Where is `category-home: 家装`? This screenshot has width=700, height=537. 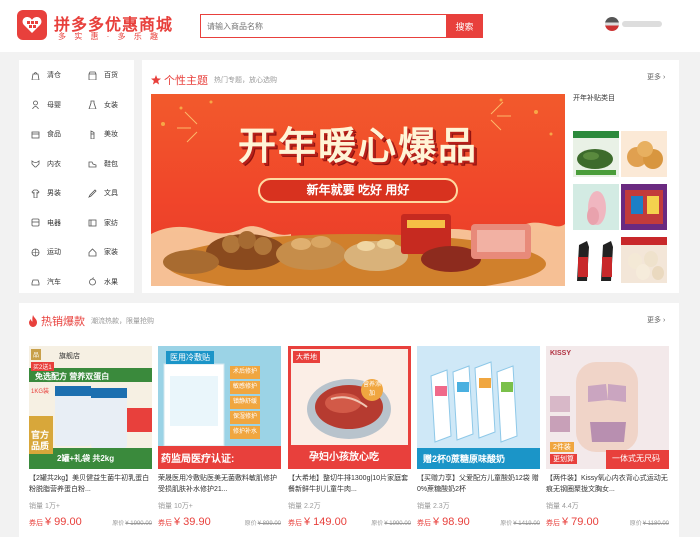
category-home: 家装 is located at coordinates (103, 252).